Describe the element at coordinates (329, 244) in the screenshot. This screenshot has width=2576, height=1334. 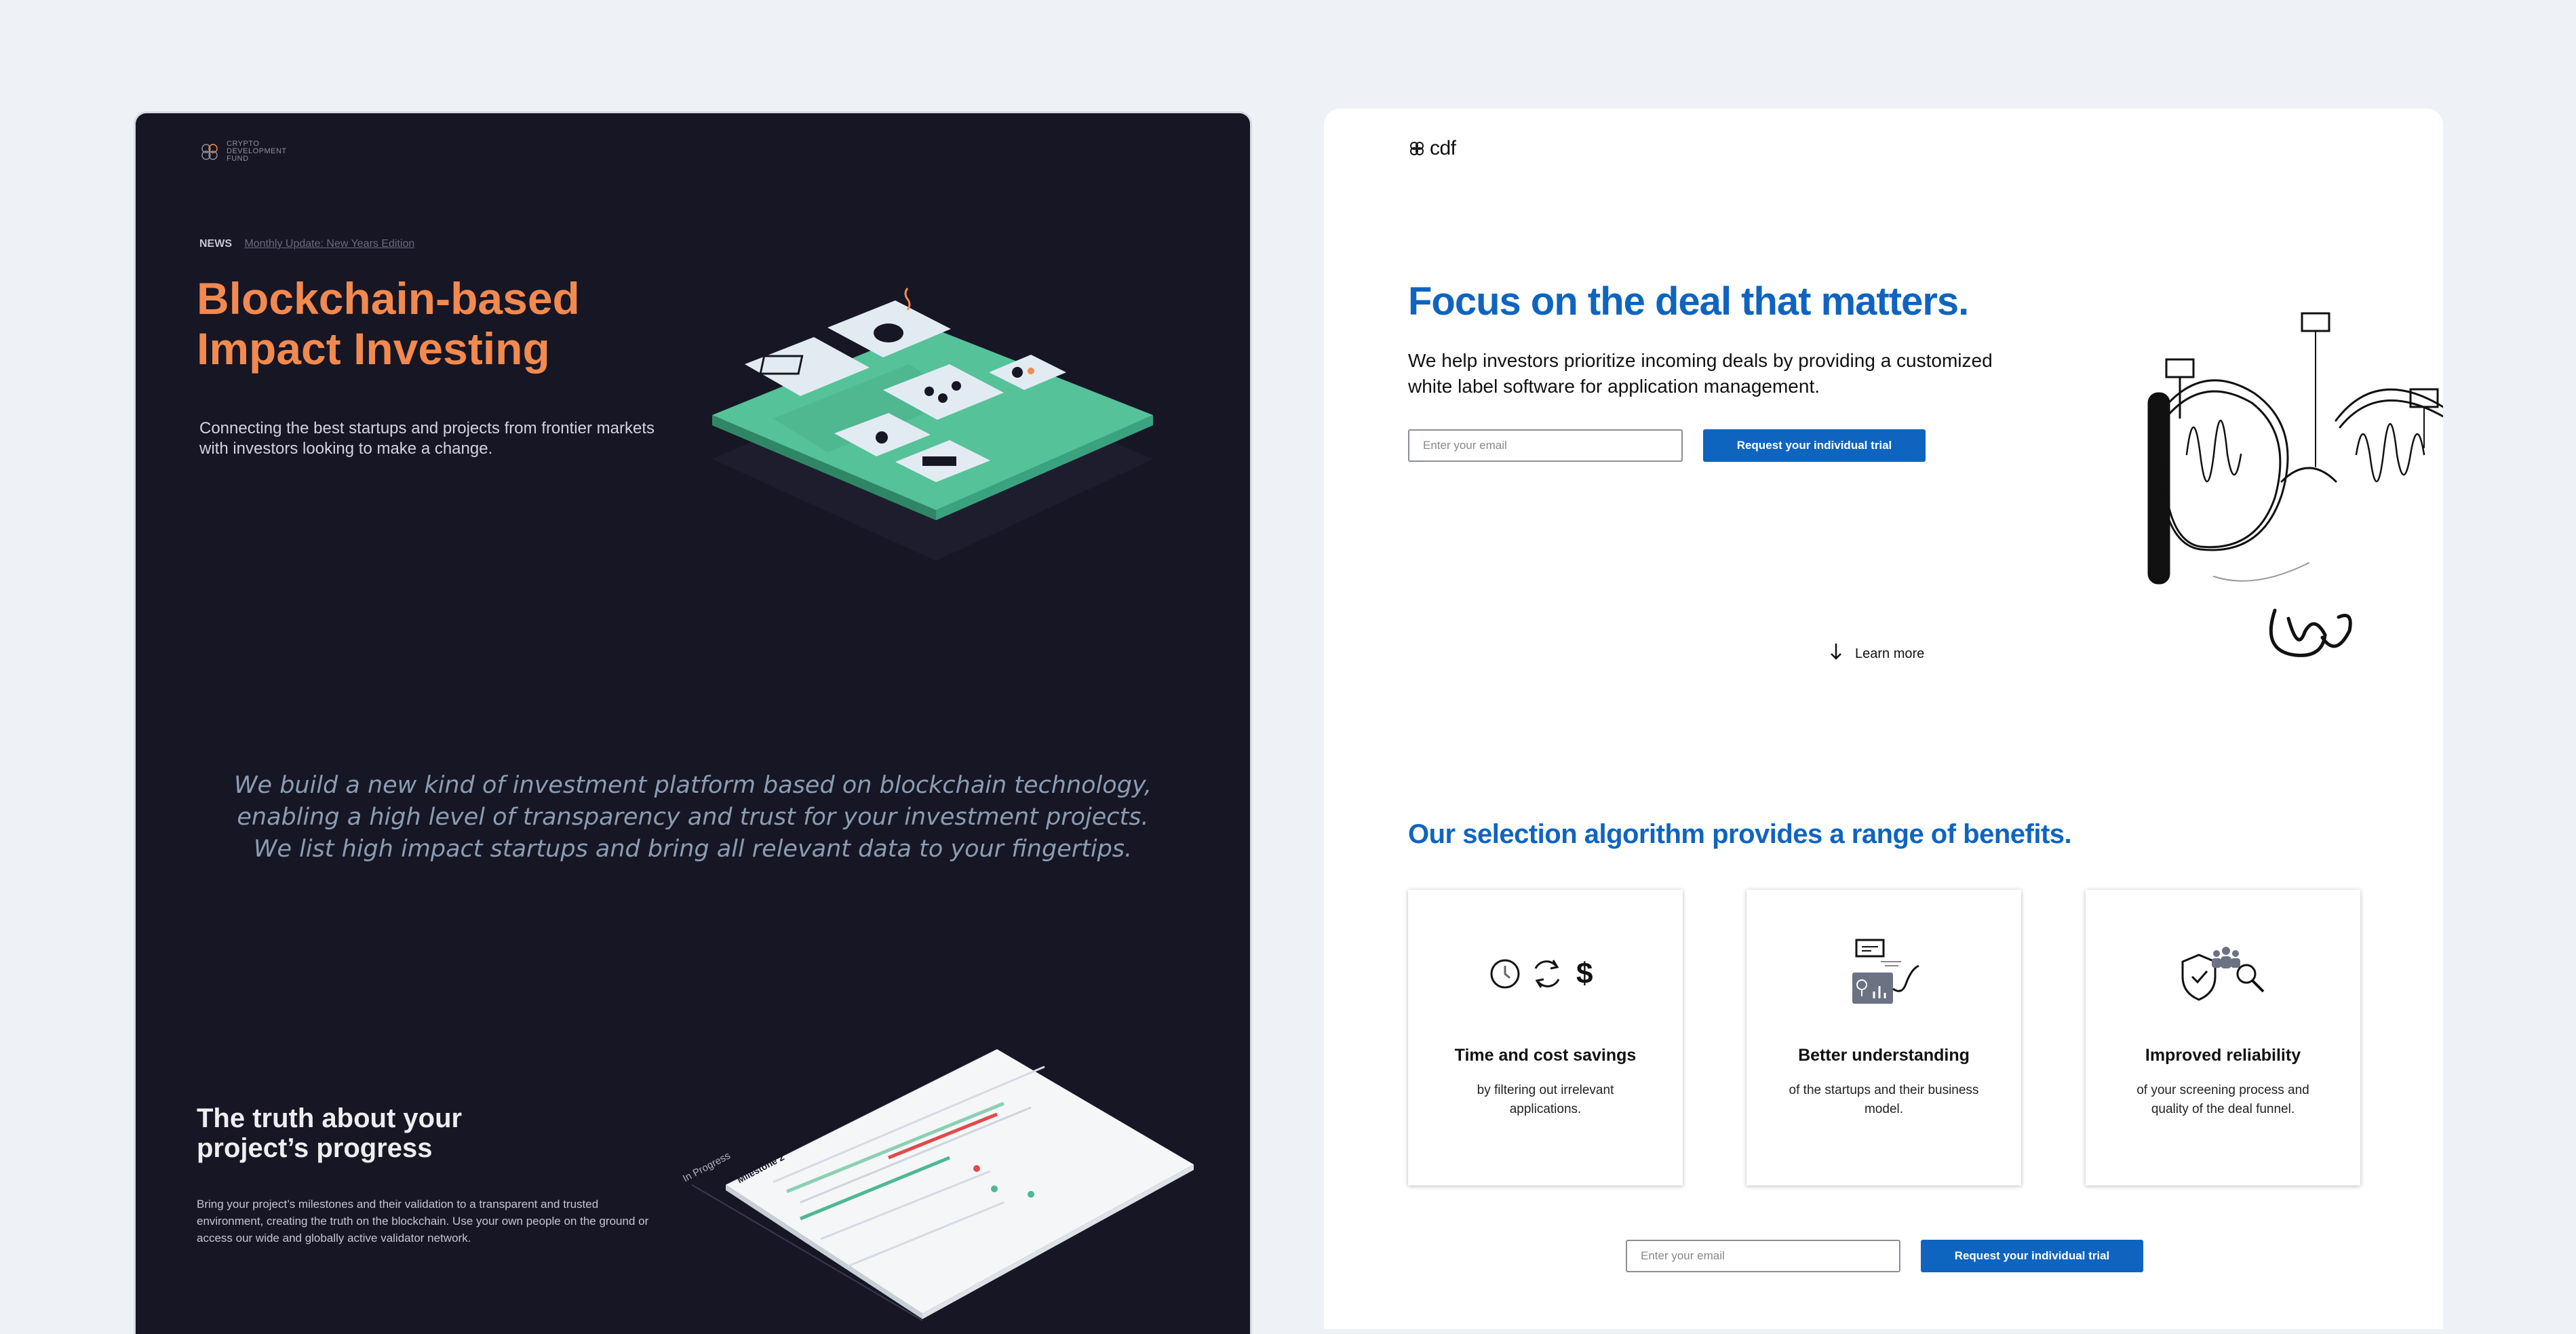
I see `news-link: Monthly Update: New Years Edition` at that location.